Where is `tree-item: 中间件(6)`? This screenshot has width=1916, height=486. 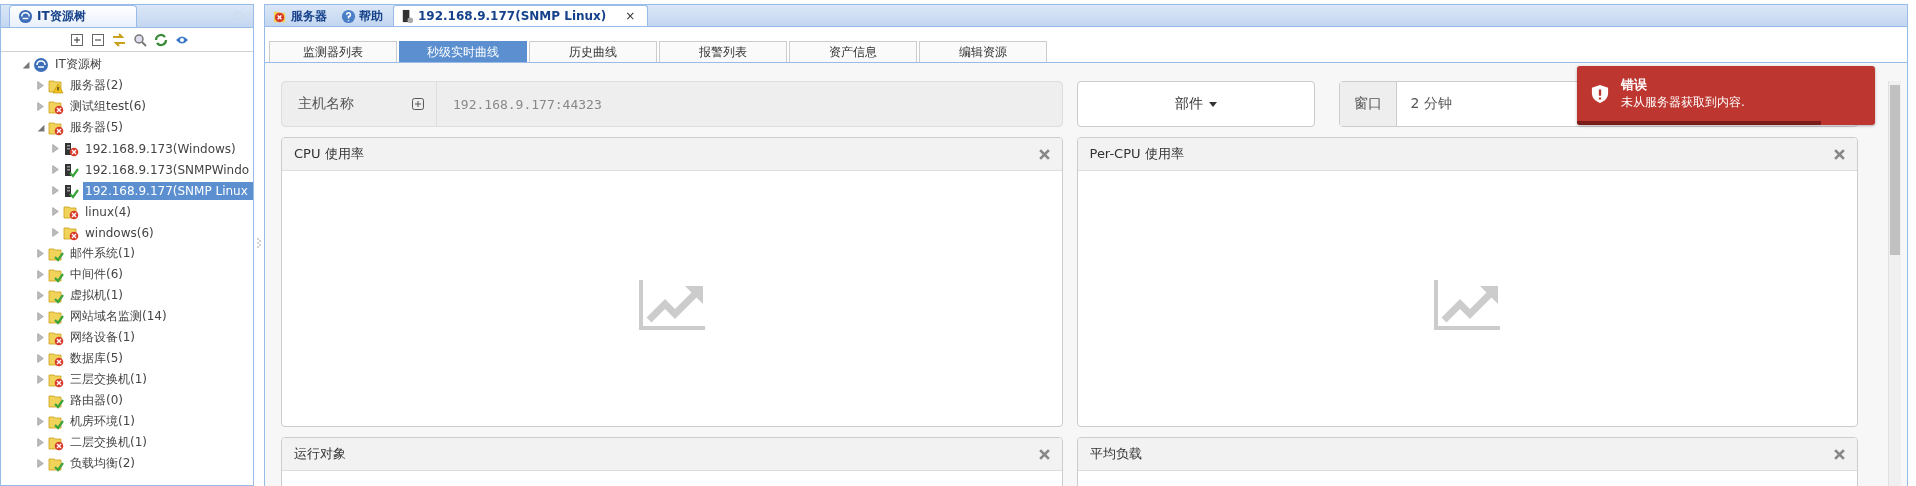
tree-item: 中间件(6) is located at coordinates (160, 274).